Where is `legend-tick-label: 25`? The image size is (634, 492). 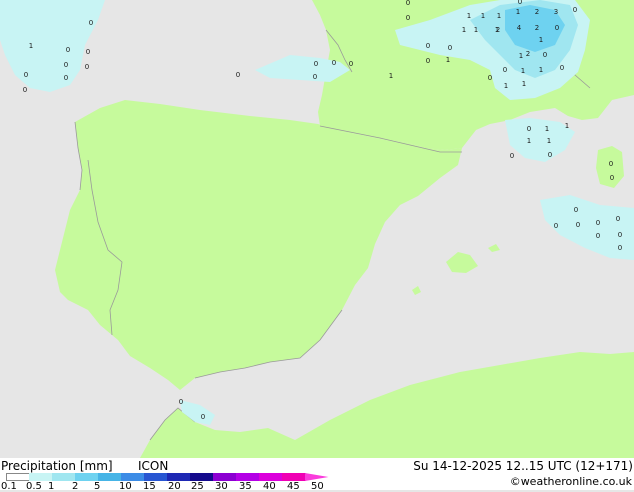 legend-tick-label: 25 is located at coordinates (197, 486).